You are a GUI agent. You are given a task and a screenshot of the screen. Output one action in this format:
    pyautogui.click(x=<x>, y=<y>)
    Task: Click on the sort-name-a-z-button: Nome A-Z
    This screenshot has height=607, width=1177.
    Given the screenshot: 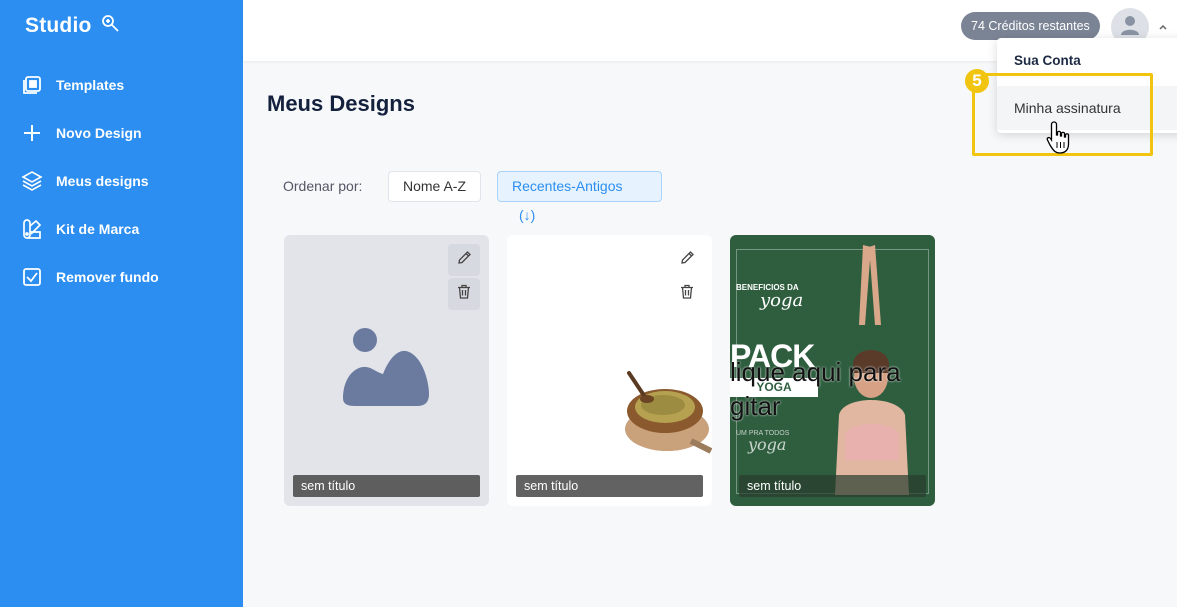 What is the action you would take?
    pyautogui.click(x=434, y=186)
    